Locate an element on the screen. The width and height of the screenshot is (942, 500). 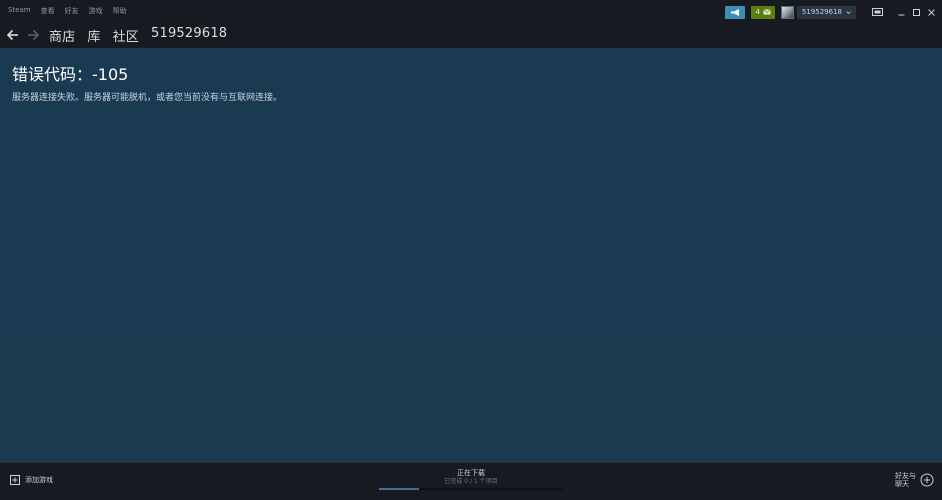
announcements-button is located at coordinates (735, 12).